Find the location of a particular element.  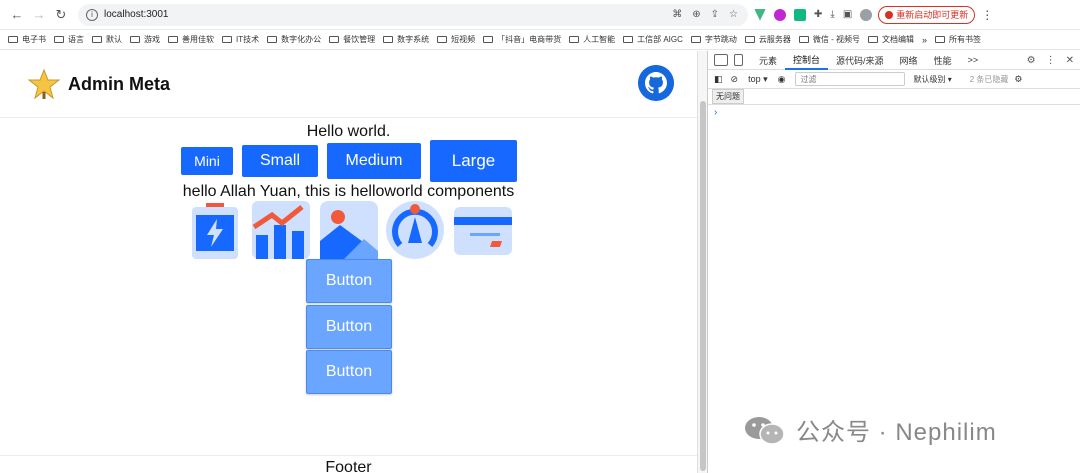

small-button: Small is located at coordinates (280, 161).